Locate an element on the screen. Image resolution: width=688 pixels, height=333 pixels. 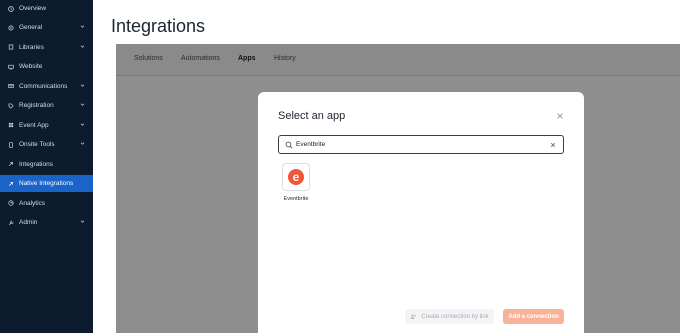
sidebar-item-label: Libraries is located at coordinates (31, 47).